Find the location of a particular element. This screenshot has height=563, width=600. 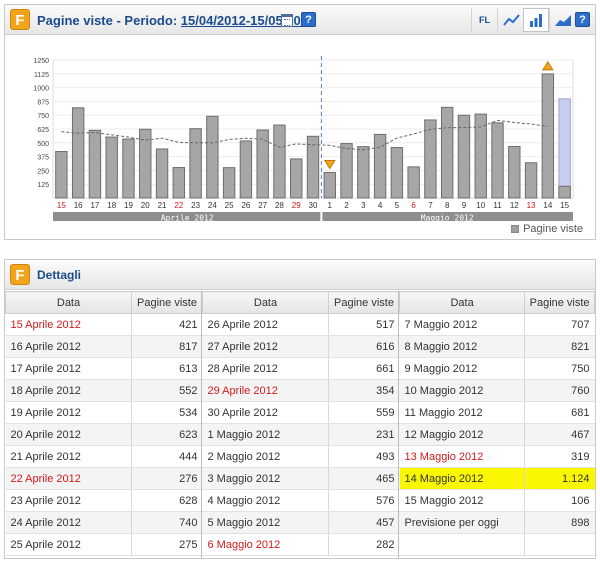

x-tick-label: 11 is located at coordinates (497, 205).